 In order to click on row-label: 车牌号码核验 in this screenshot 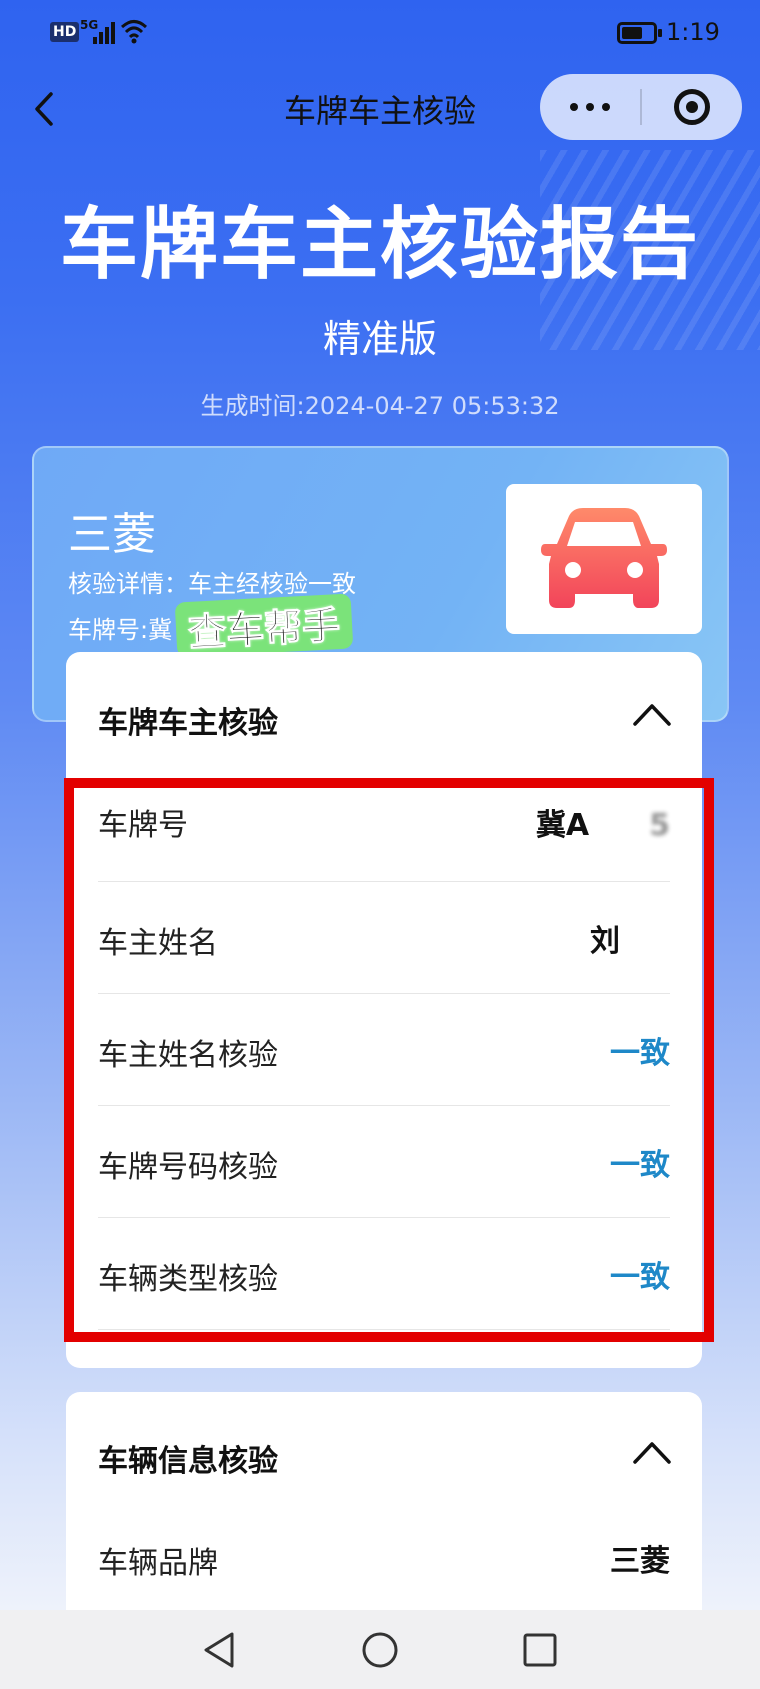, I will do `click(188, 1167)`.